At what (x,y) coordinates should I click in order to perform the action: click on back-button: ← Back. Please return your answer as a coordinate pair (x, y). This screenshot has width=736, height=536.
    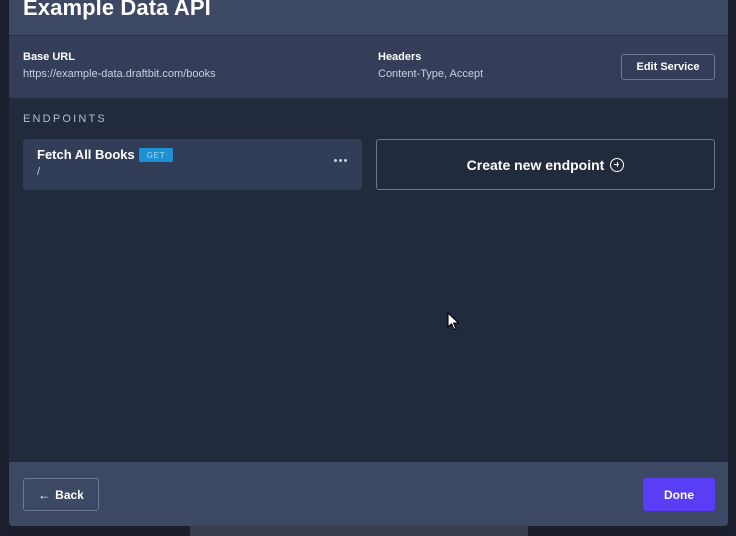
    Looking at the image, I should click on (61, 494).